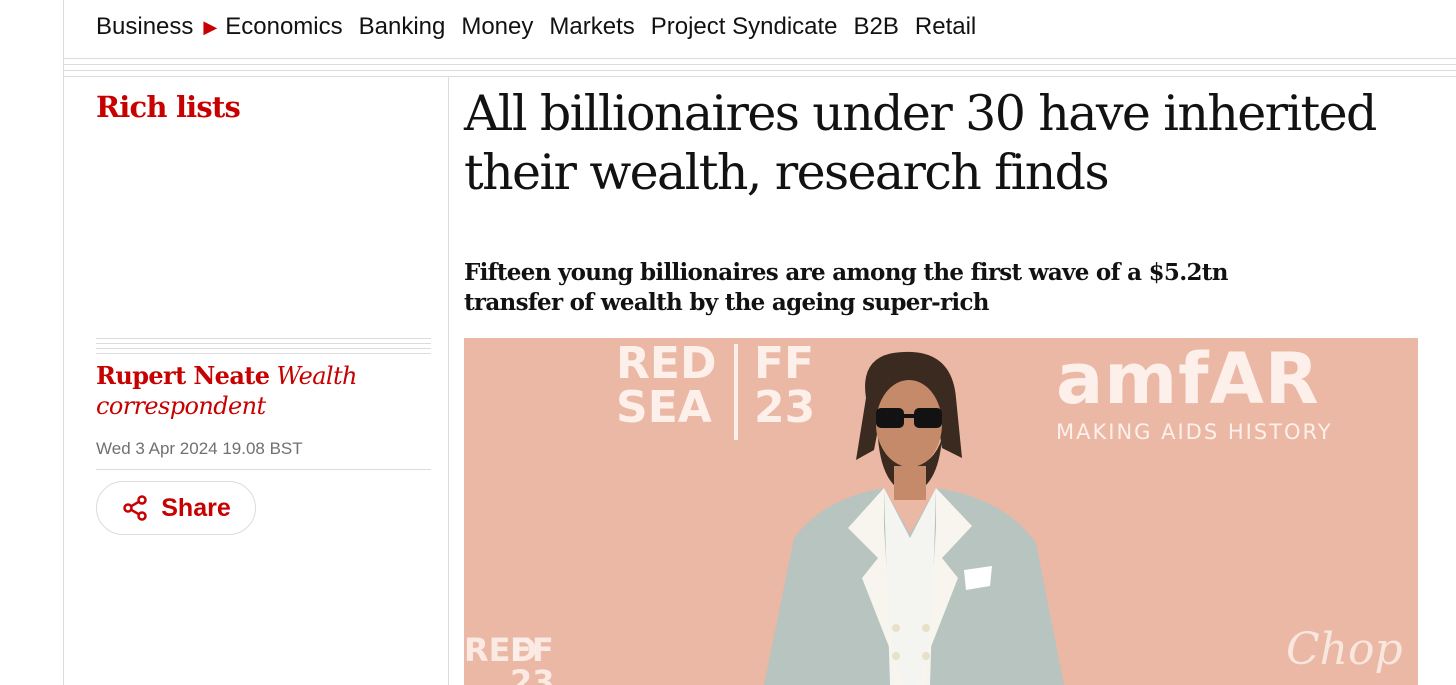  Describe the element at coordinates (263, 469) in the screenshot. I see `date-divider` at that location.